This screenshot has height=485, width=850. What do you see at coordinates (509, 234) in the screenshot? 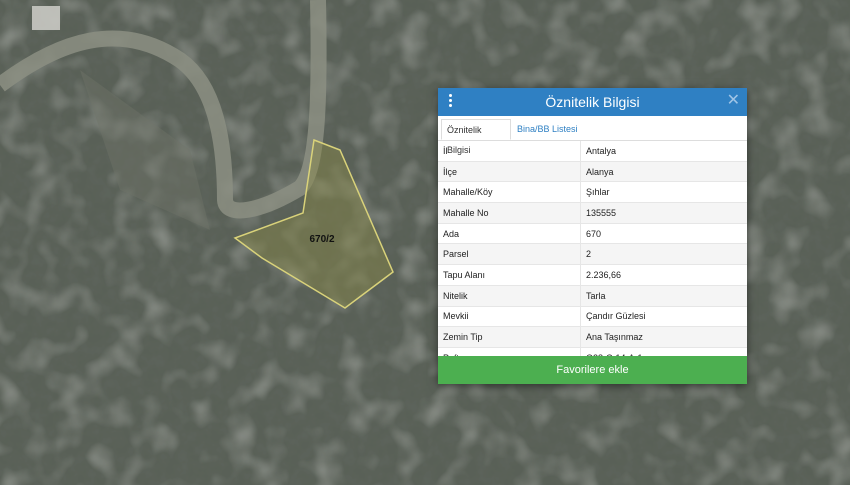
I see `row-key: Ada` at bounding box center [509, 234].